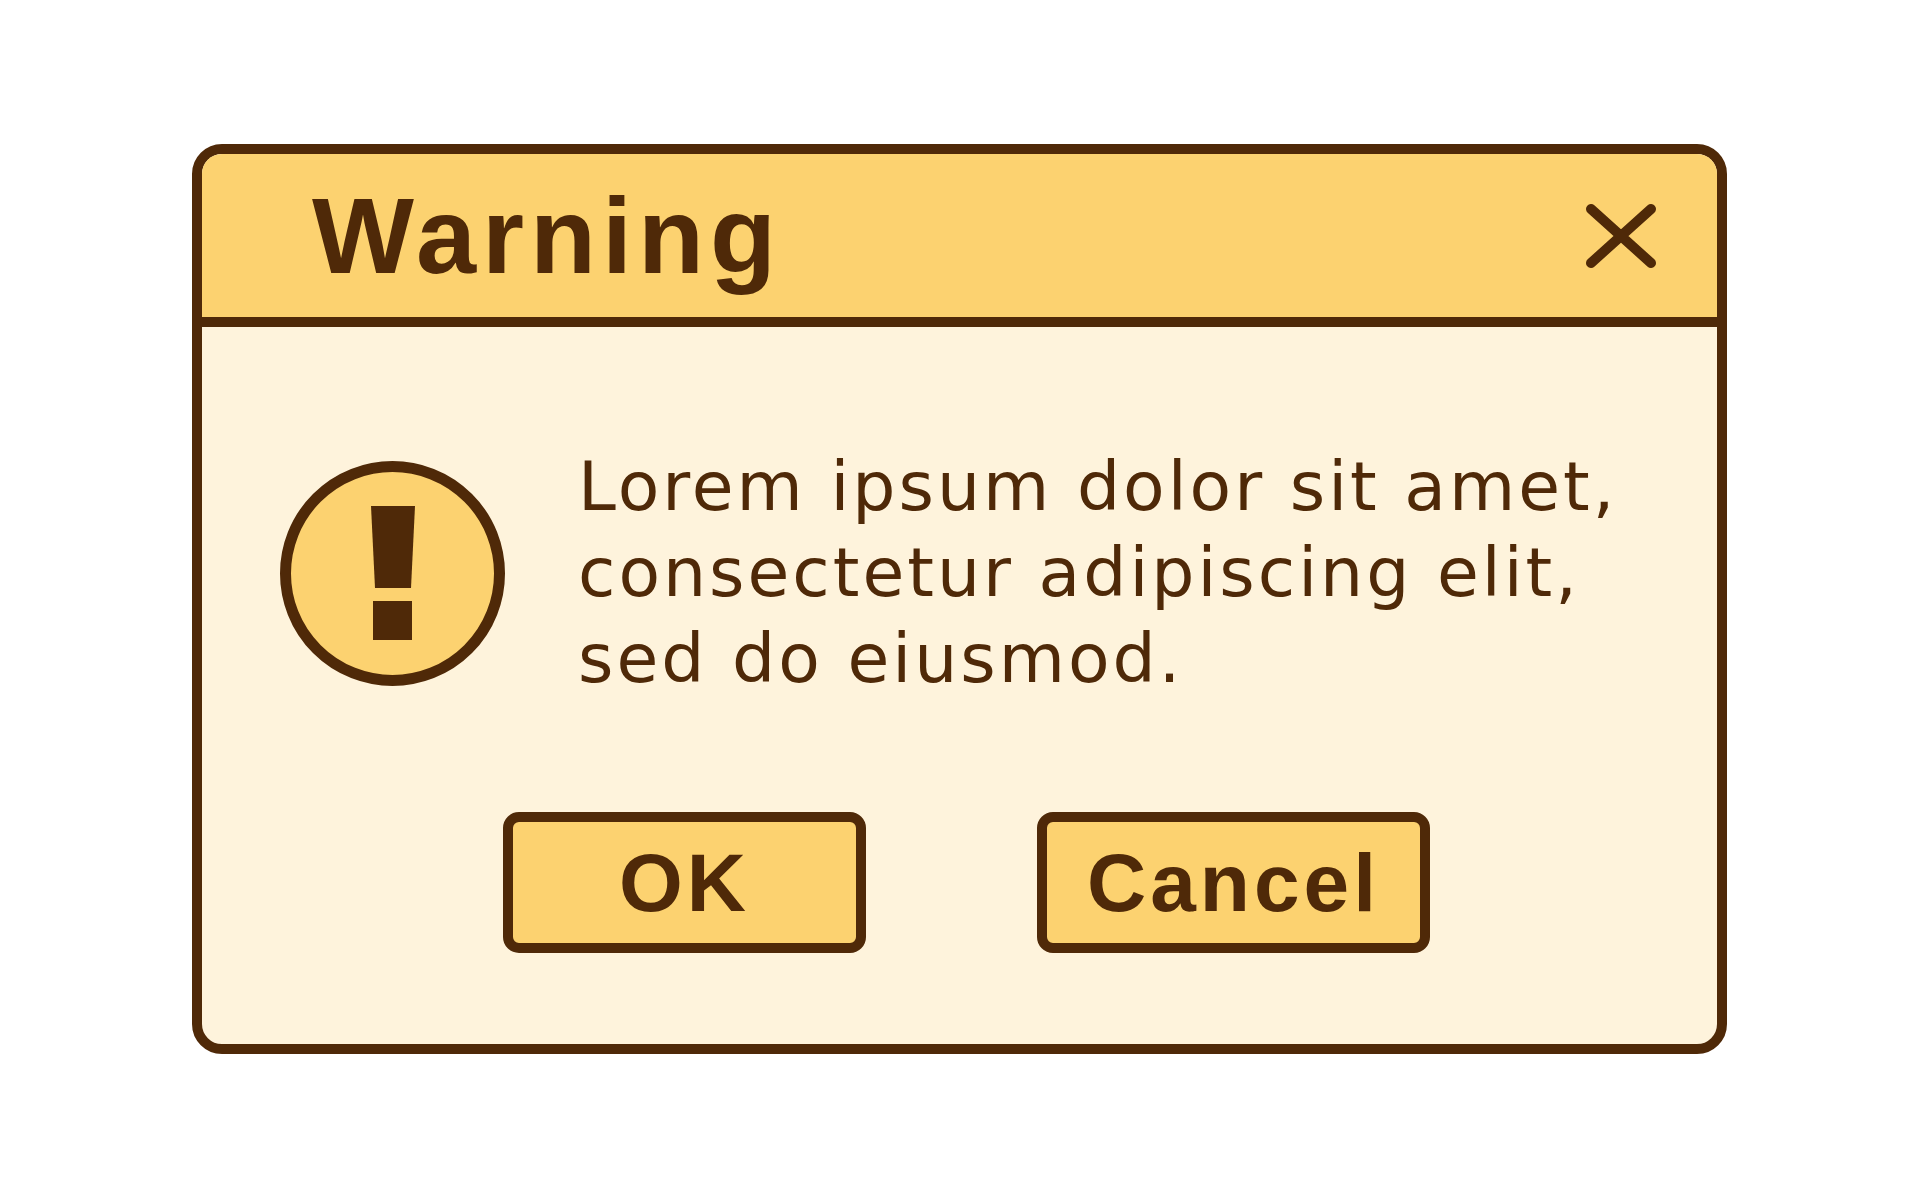  I want to click on ok-button: OK, so click(685, 882).